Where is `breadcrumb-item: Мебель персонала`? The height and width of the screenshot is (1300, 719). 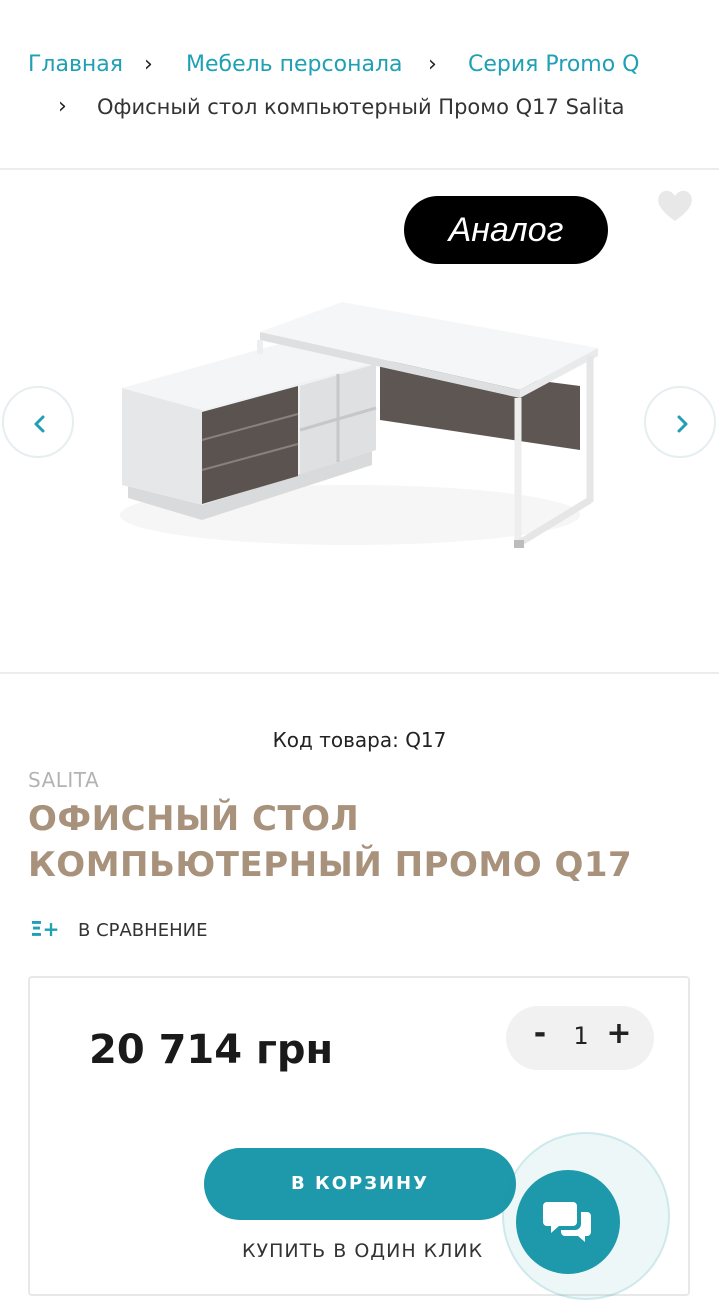 breadcrumb-item: Мебель персонала is located at coordinates (294, 65).